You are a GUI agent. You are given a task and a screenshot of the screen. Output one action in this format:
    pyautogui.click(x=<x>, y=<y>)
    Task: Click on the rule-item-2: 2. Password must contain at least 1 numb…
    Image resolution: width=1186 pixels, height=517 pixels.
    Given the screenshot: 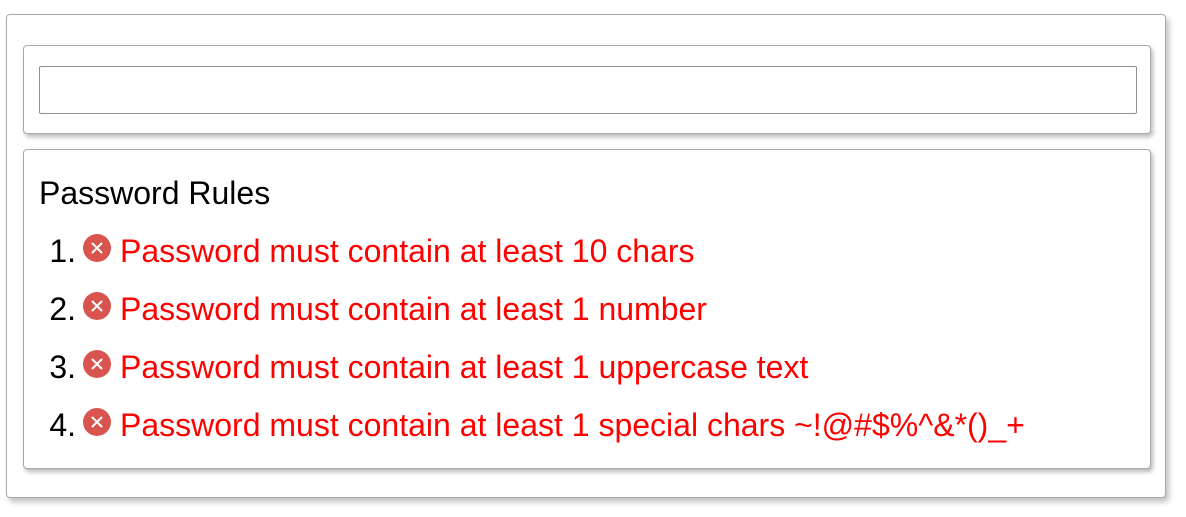 What is the action you would take?
    pyautogui.click(x=367, y=309)
    